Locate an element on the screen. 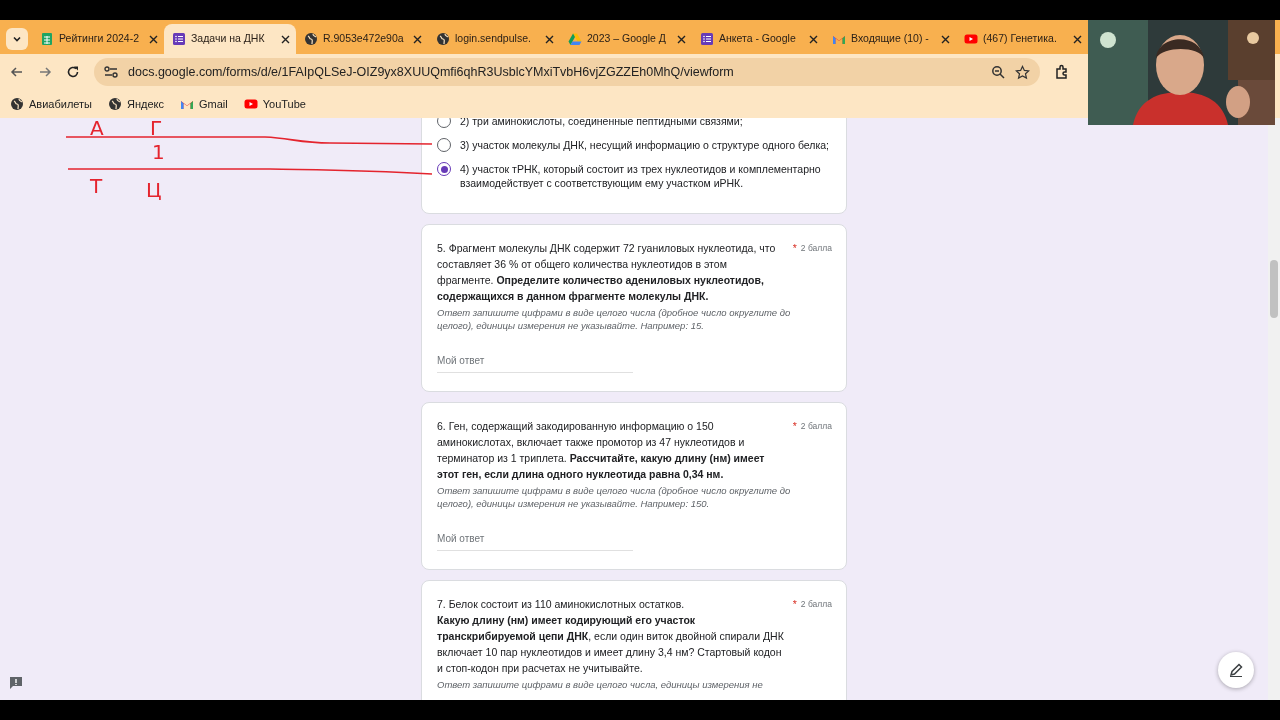 Image resolution: width=1280 pixels, height=720 pixels. address-bar: docs.google.com/forms/d/e/1FAIpQLSeJ-OIZ9yx8XUUQmfi6qhR3UsblcYMxiTvbH6vjZGZZEh0MhQ/viewform is located at coordinates (567, 72).